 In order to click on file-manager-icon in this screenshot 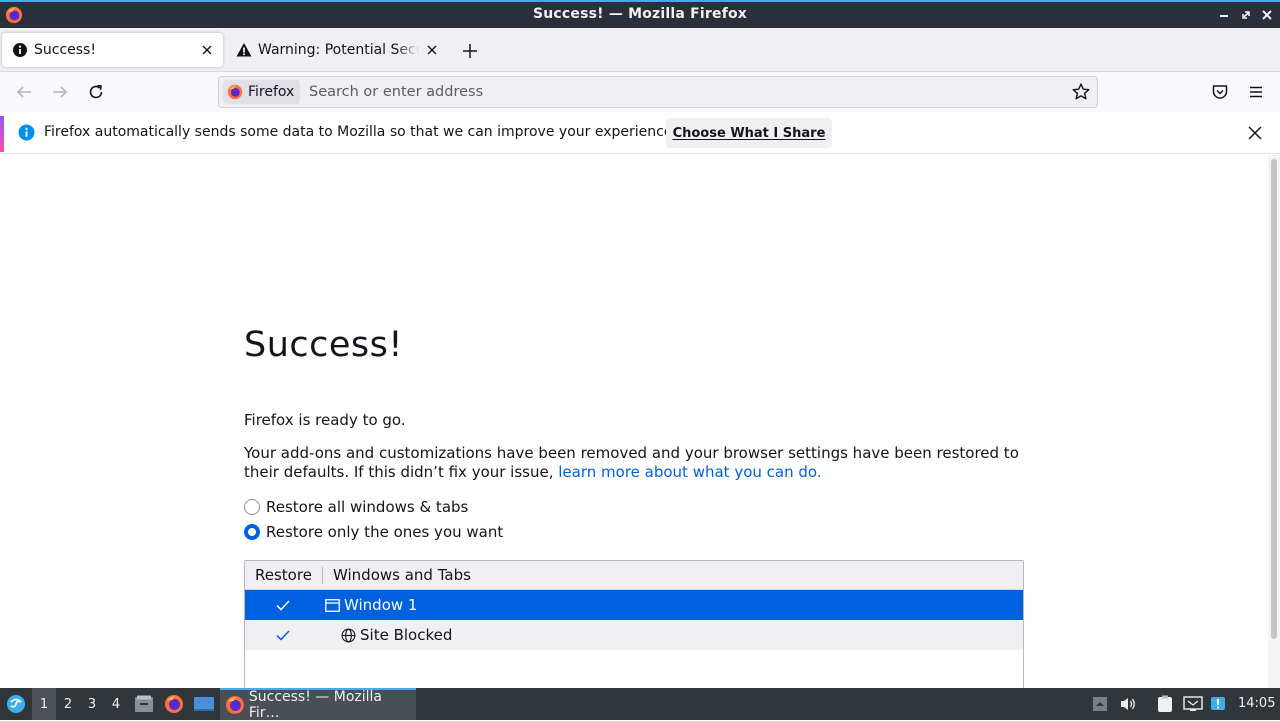, I will do `click(144, 703)`.